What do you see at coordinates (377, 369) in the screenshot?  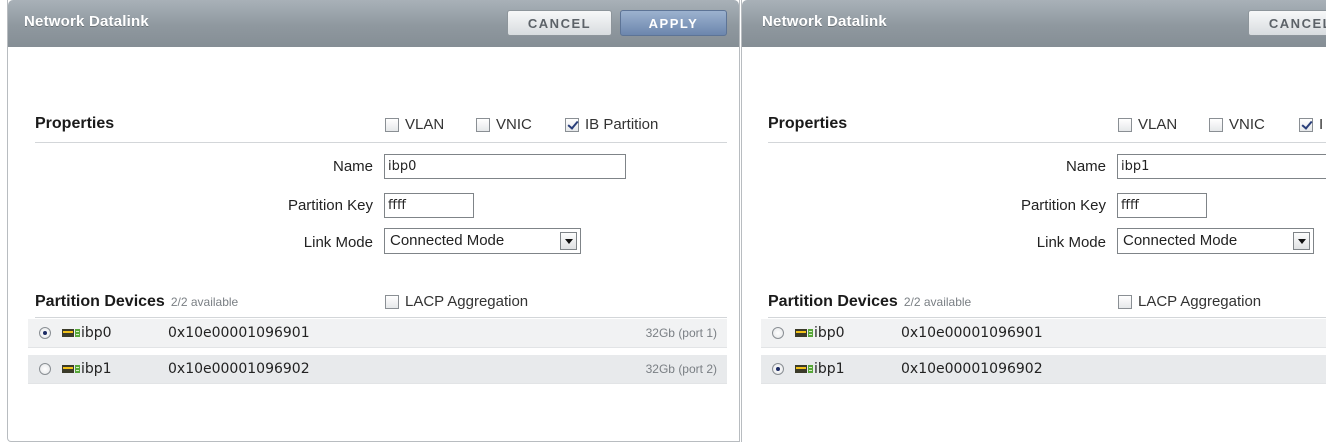 I see `device-row-ibp1: ibp1 0x10e00001096902 32Gb (port 2)` at bounding box center [377, 369].